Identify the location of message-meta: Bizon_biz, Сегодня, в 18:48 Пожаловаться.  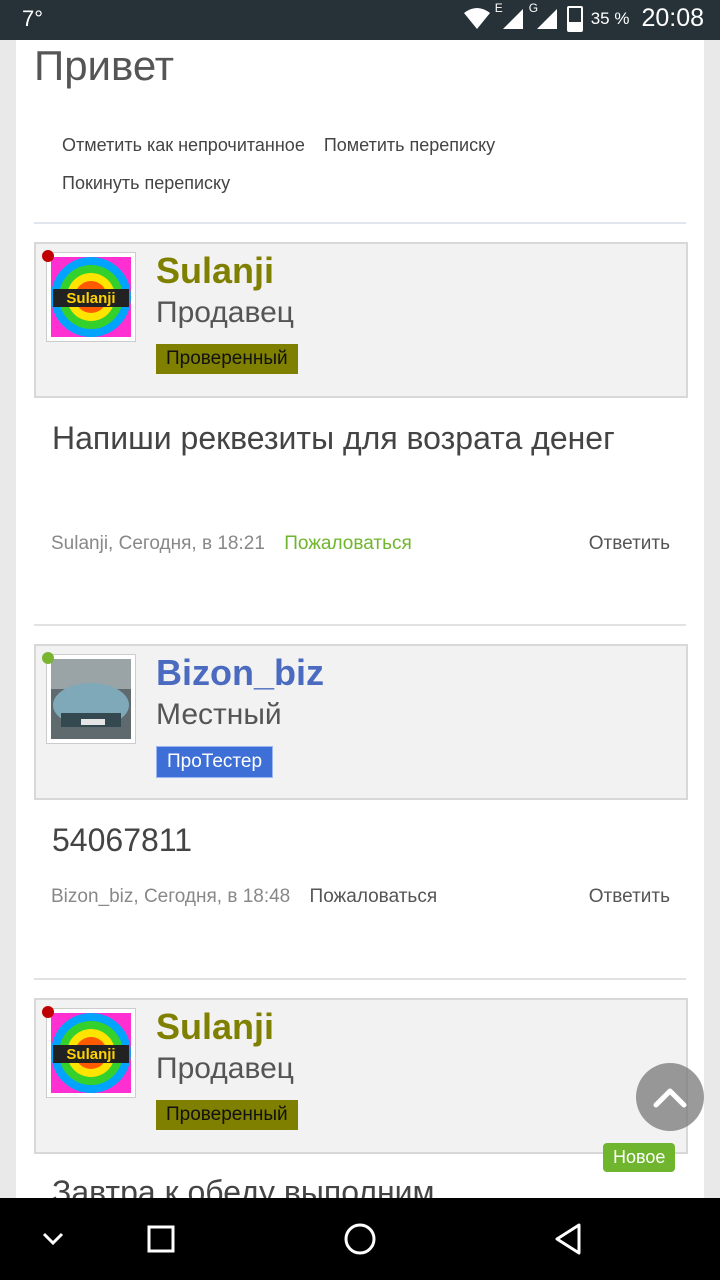
(244, 896).